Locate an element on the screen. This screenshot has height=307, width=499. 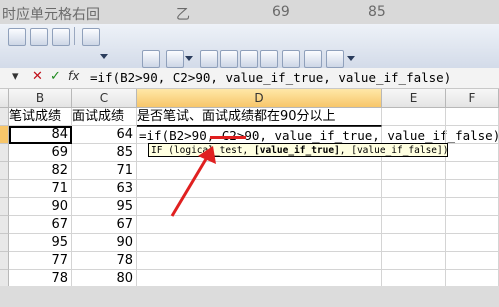
annotation-arrow is located at coordinates (208, 176).